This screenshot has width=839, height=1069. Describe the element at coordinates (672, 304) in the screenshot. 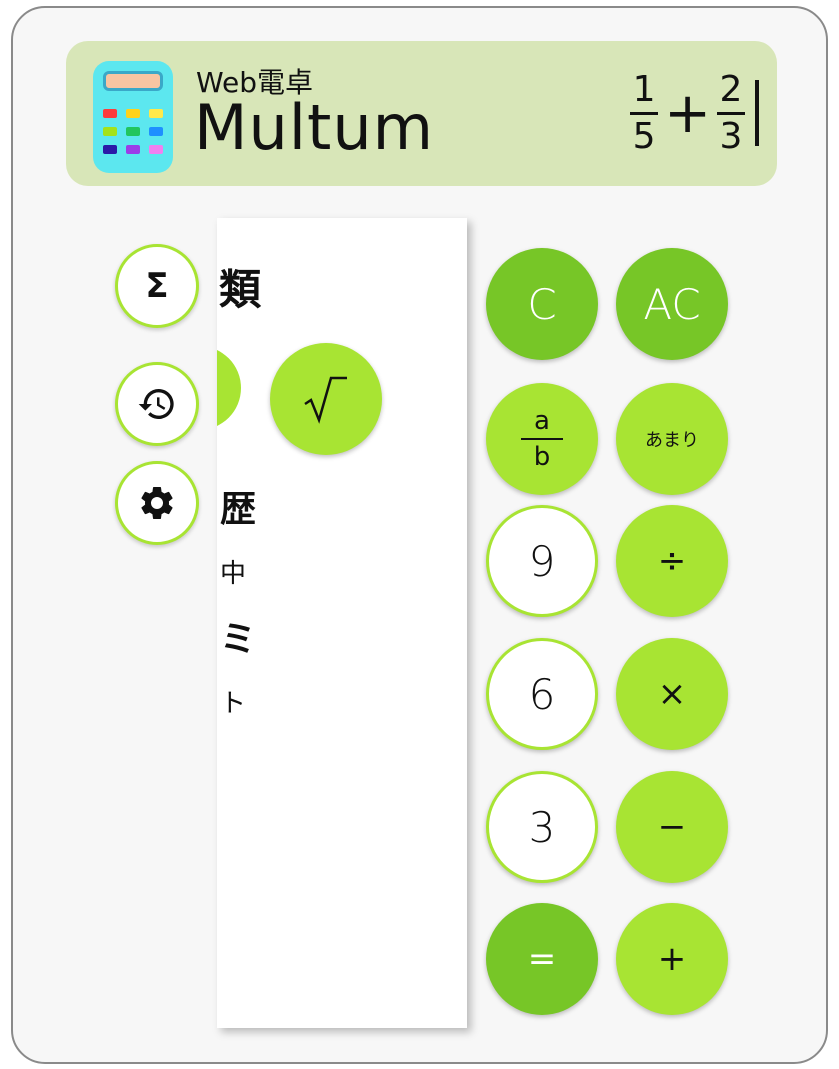

I see `all-clear-button: AC` at that location.